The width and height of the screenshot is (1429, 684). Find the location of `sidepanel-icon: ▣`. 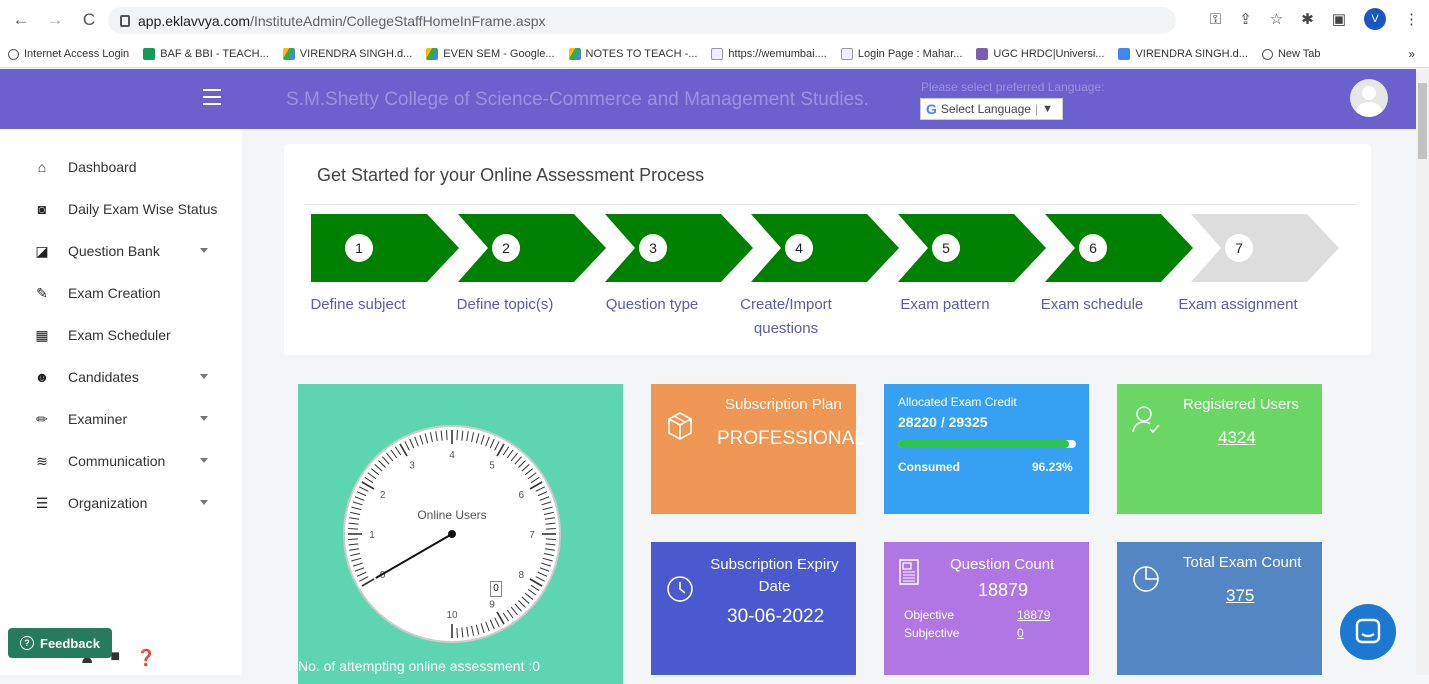

sidepanel-icon: ▣ is located at coordinates (1339, 19).